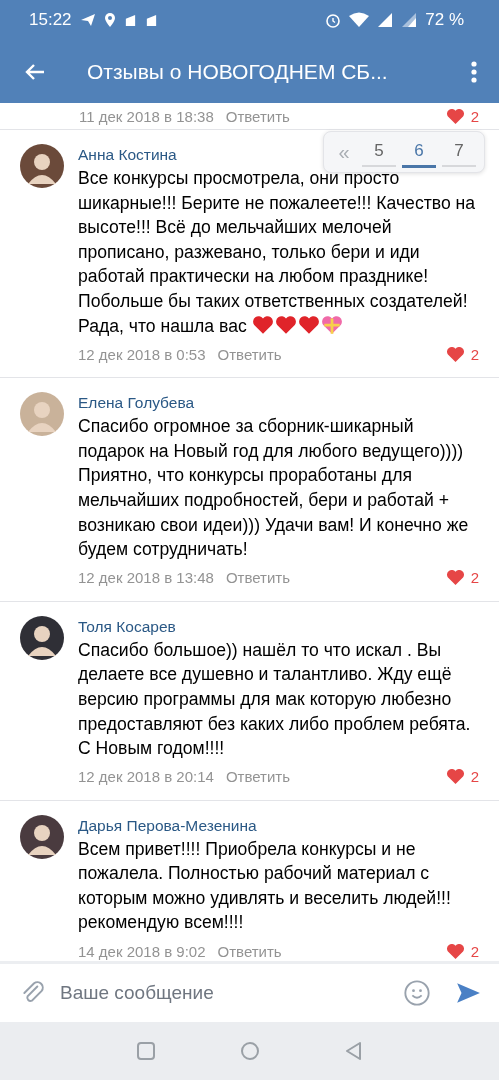  Describe the element at coordinates (146, 777) in the screenshot. I see `comment-date: 12 дек 2018 в 20:14` at that location.